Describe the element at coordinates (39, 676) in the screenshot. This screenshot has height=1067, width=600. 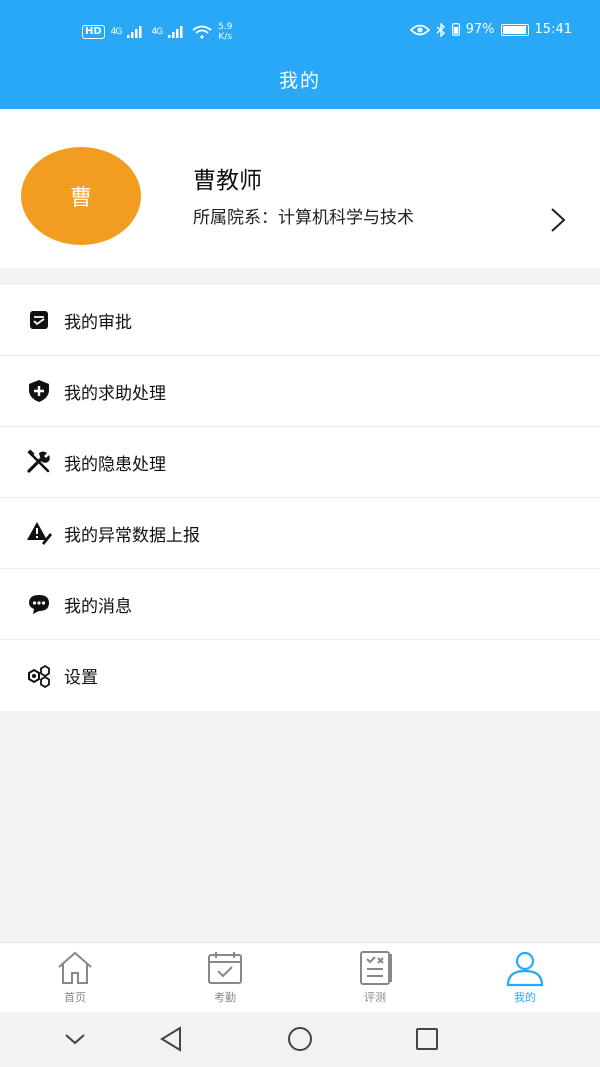
I see `settings-icon` at that location.